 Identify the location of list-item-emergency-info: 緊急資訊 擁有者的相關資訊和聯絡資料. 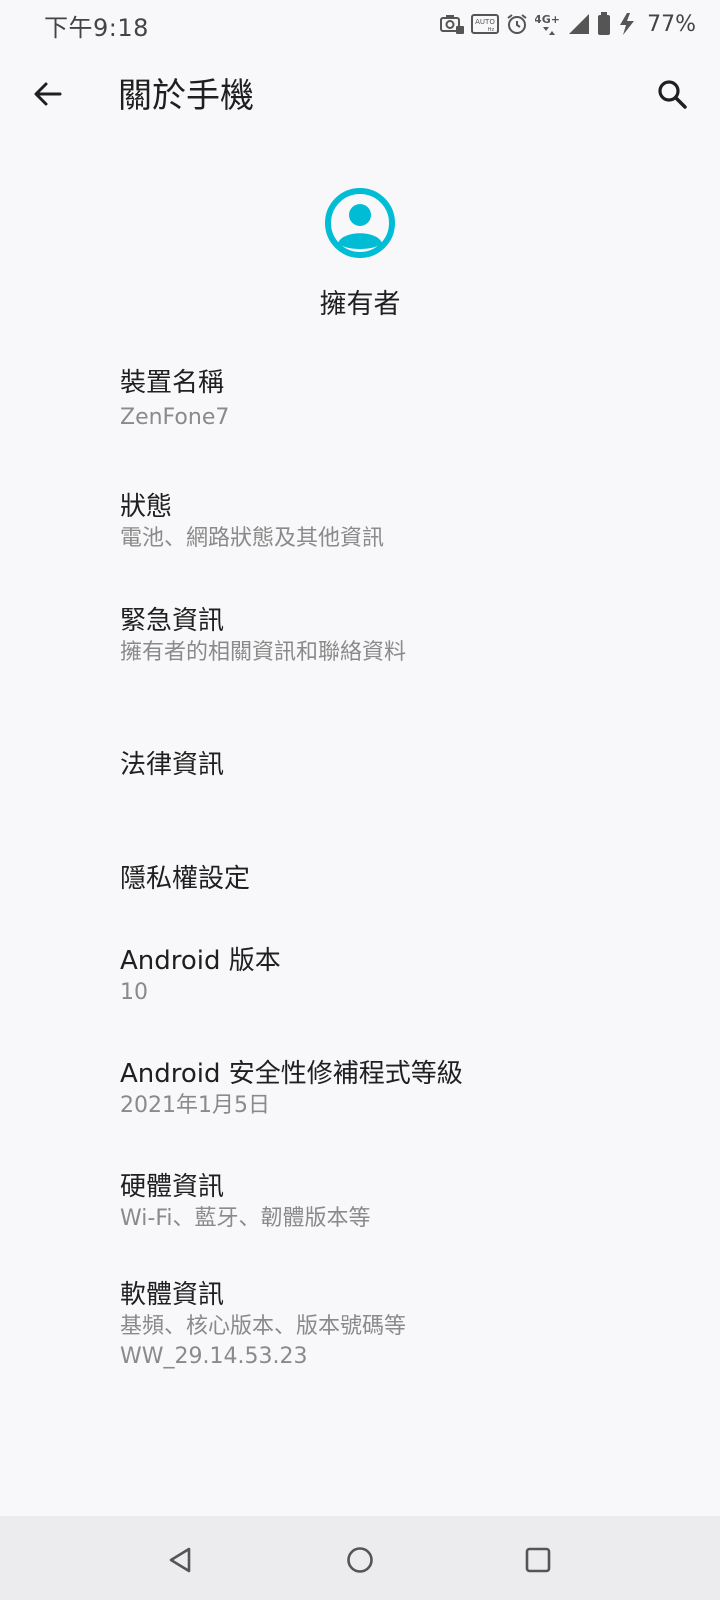
(360, 643).